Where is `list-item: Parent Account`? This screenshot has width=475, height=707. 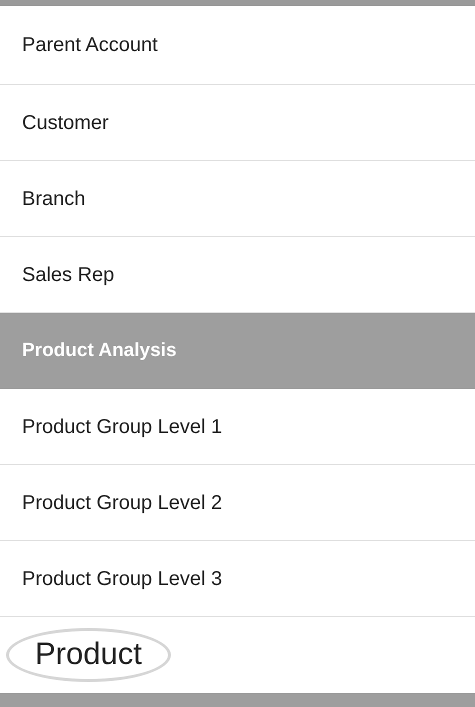
list-item: Parent Account is located at coordinates (237, 45).